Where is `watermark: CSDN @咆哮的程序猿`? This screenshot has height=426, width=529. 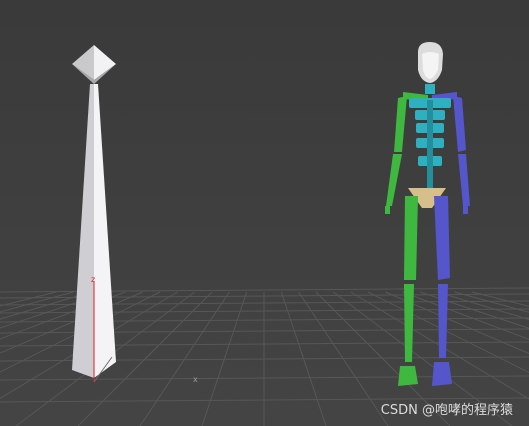 watermark: CSDN @咆哮的程序猿 is located at coordinates (446, 410).